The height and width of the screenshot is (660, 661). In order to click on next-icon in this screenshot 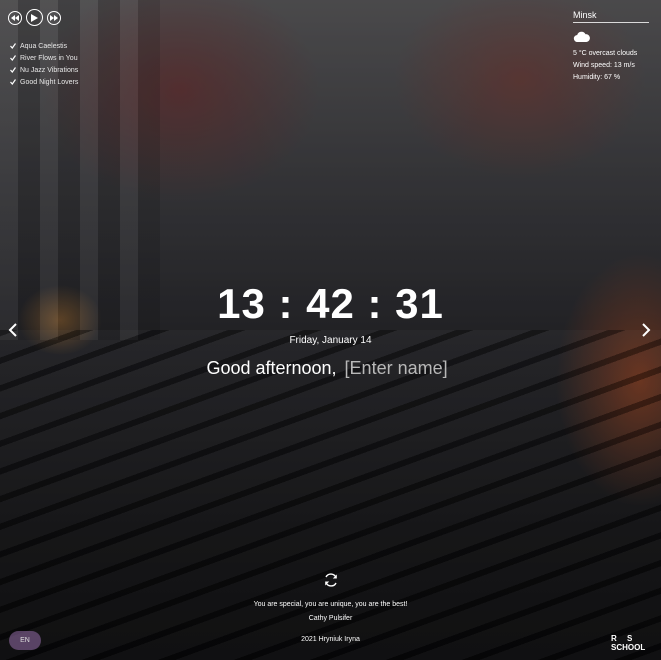, I will do `click(54, 17)`.